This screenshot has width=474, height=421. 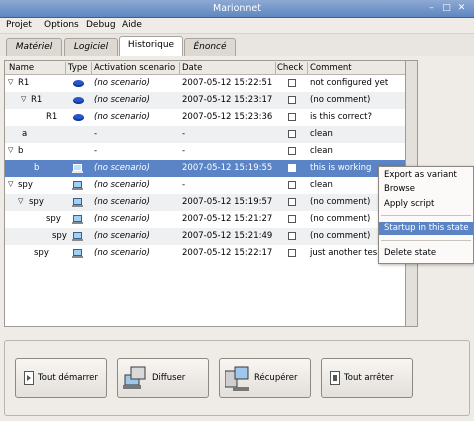 What do you see at coordinates (426, 253) in the screenshot?
I see `menu-item-delete-state: Delete state` at bounding box center [426, 253].